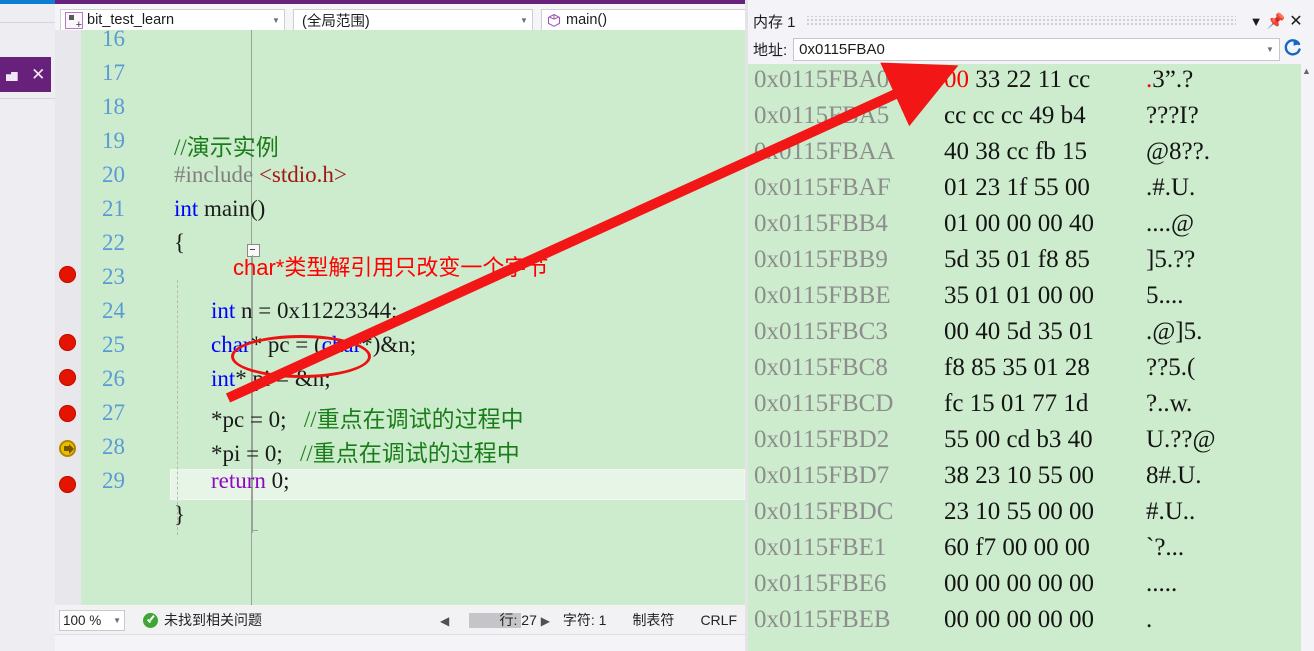 The image size is (1314, 651). What do you see at coordinates (821, 223) in the screenshot?
I see `memory-address: 0x0115FBB4` at bounding box center [821, 223].